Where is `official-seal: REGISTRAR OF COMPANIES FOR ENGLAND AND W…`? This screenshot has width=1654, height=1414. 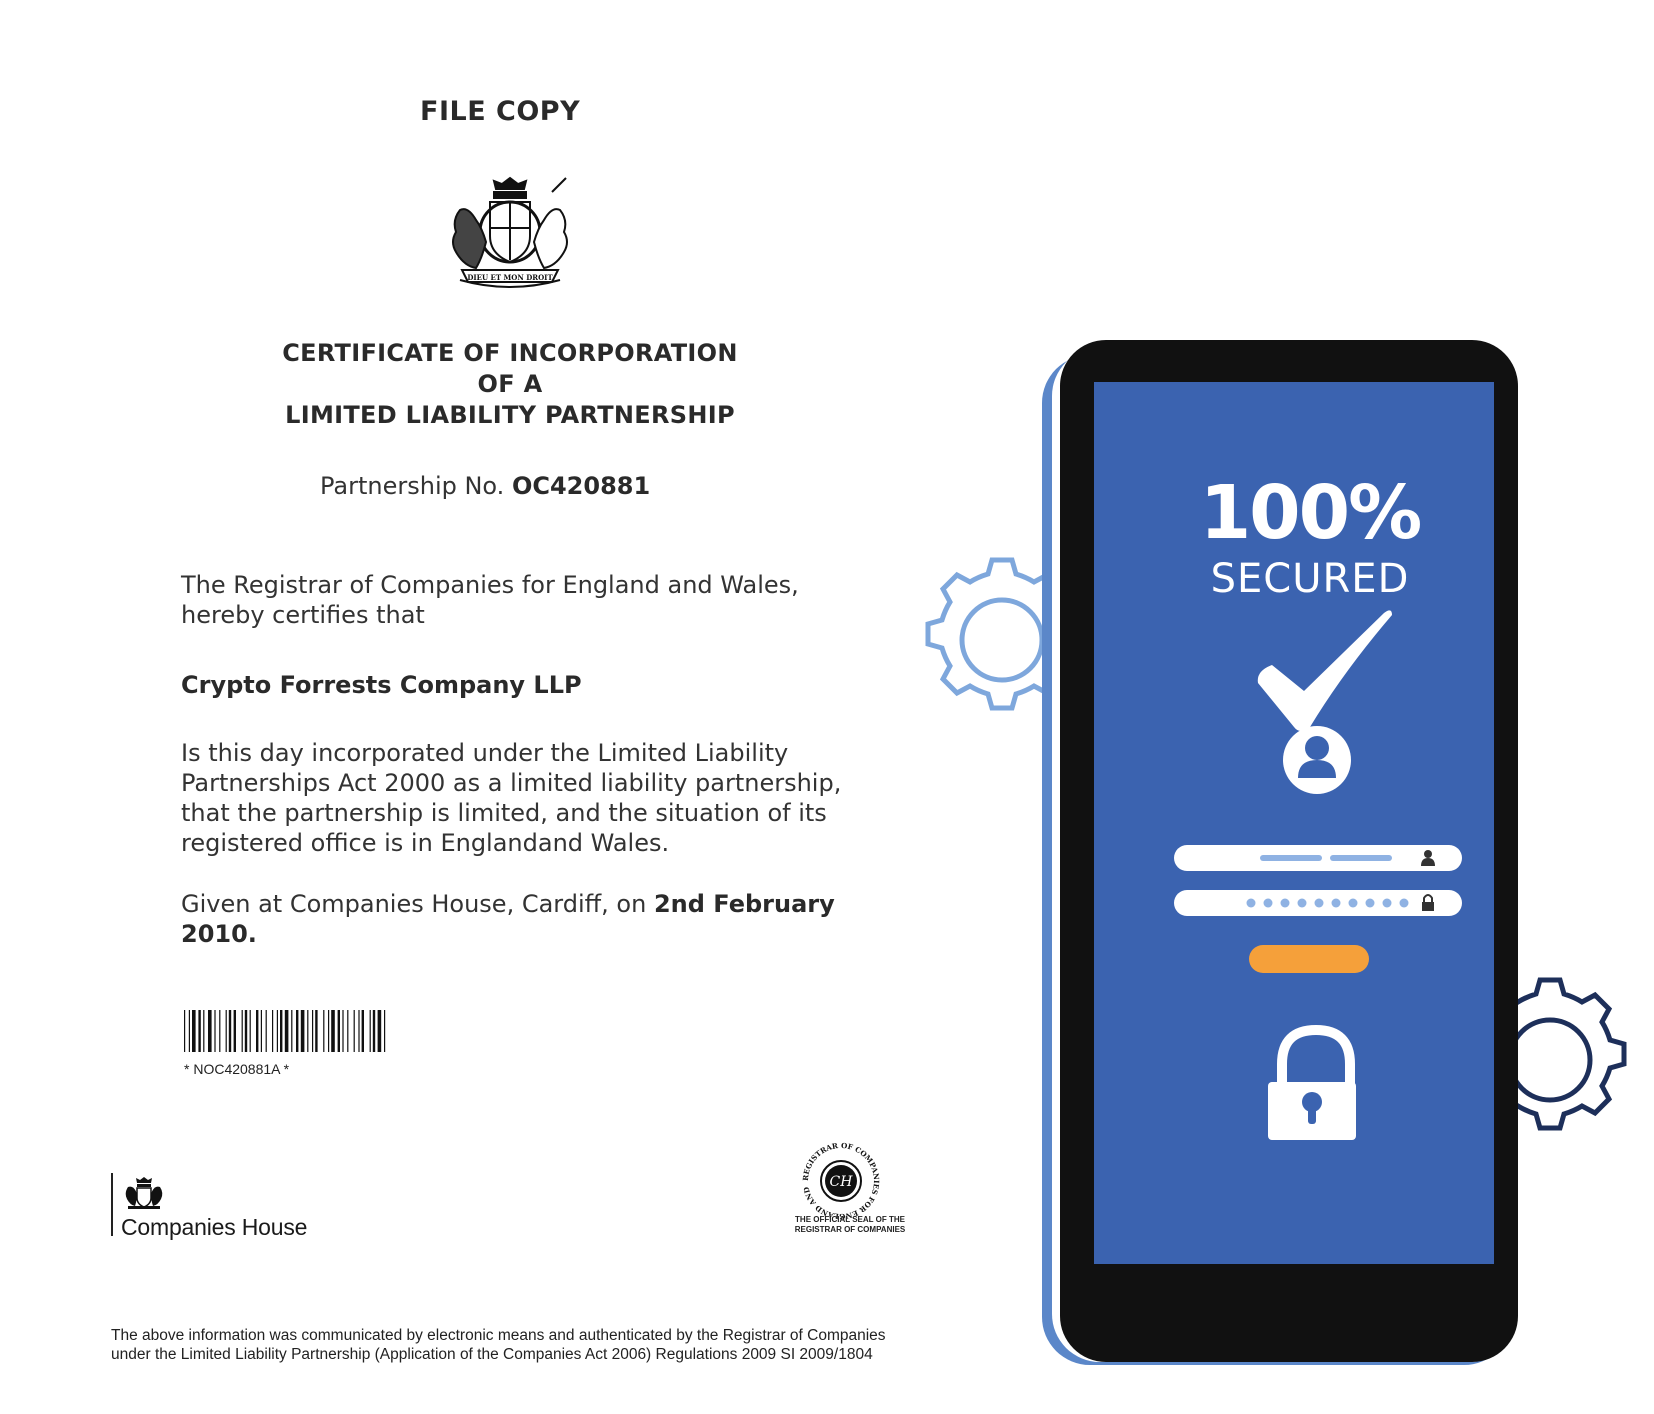 official-seal: REGISTRAR OF COMPANIES FOR ENGLAND AND W… is located at coordinates (838, 1178).